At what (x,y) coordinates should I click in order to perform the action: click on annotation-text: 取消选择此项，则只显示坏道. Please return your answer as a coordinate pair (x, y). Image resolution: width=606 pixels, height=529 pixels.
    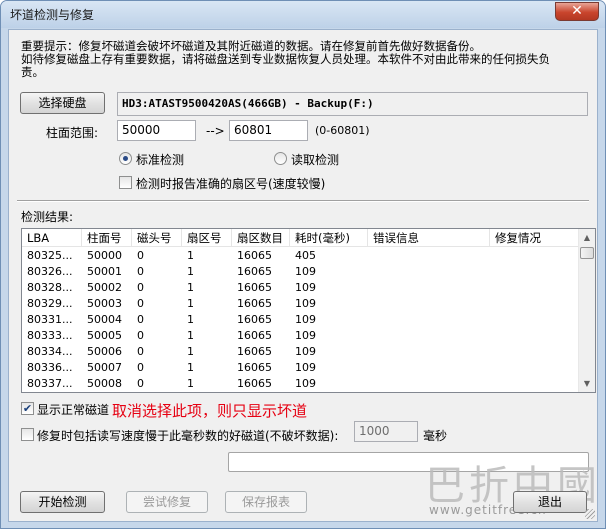
    Looking at the image, I should click on (210, 411).